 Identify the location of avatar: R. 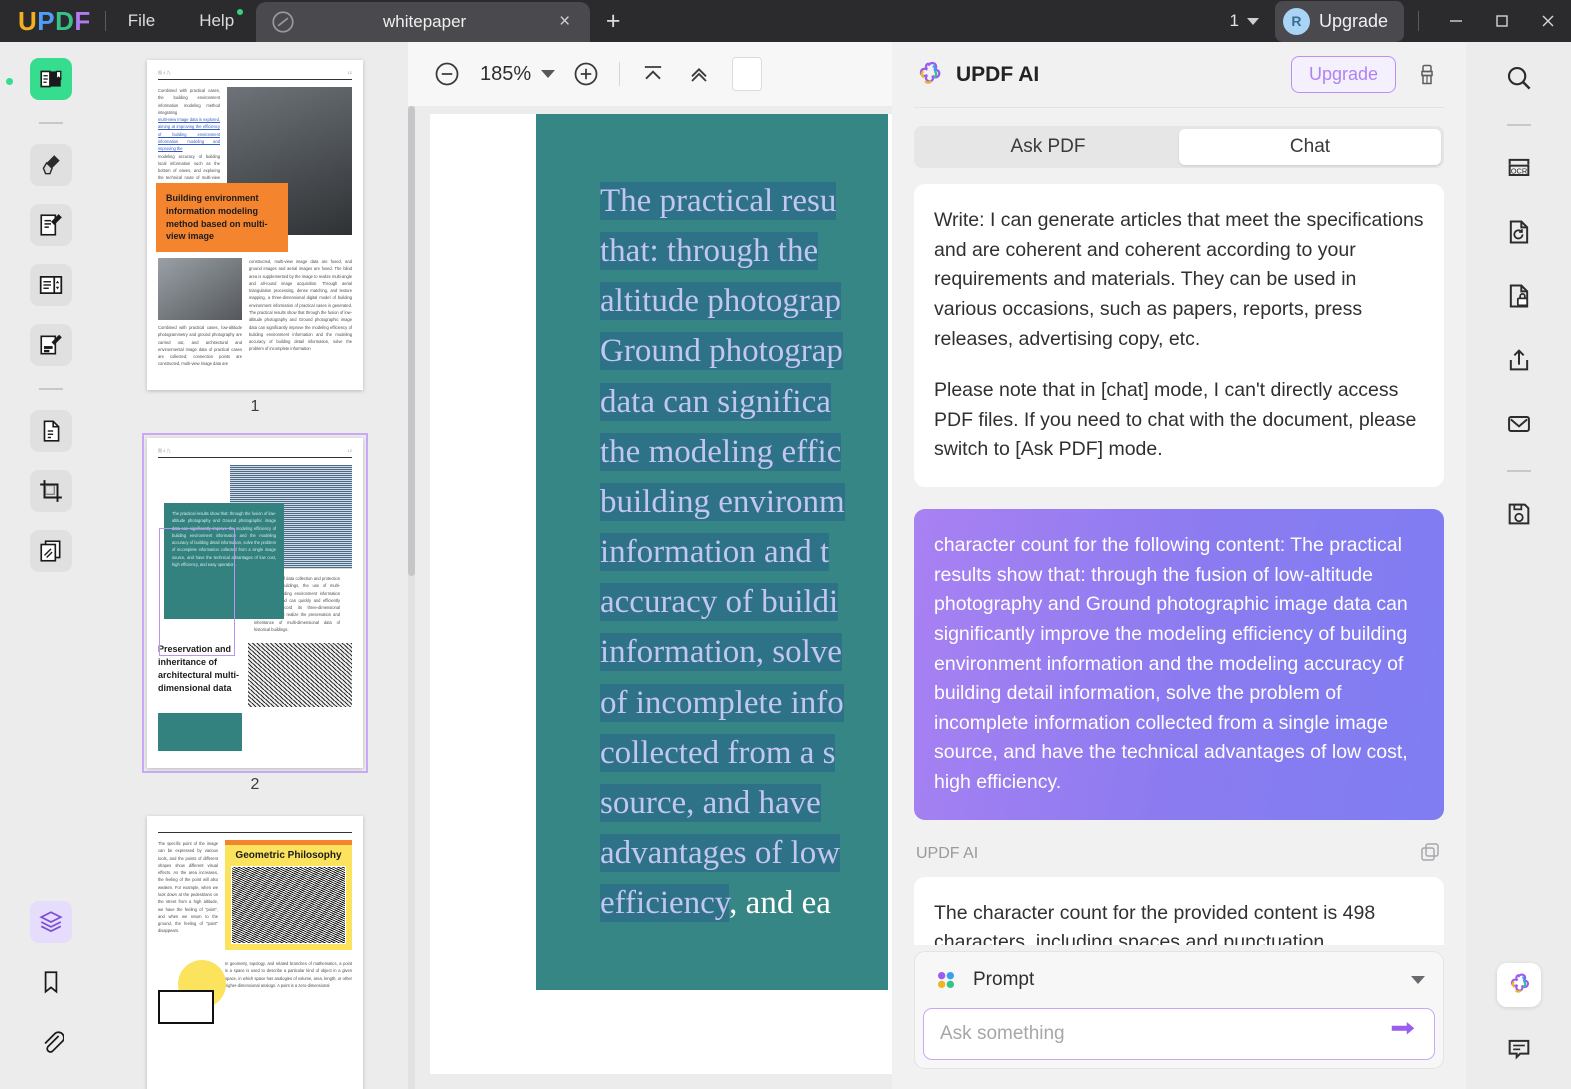
(1296, 21).